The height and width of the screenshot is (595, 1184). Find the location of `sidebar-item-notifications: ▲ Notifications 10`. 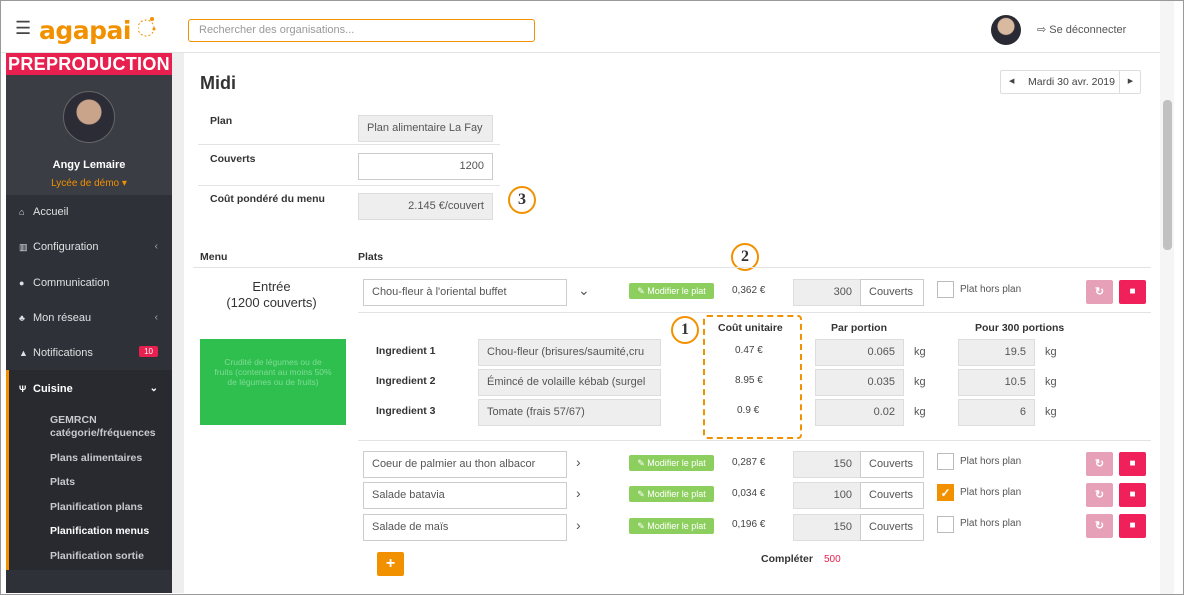

sidebar-item-notifications: ▲ Notifications 10 is located at coordinates (89, 352).